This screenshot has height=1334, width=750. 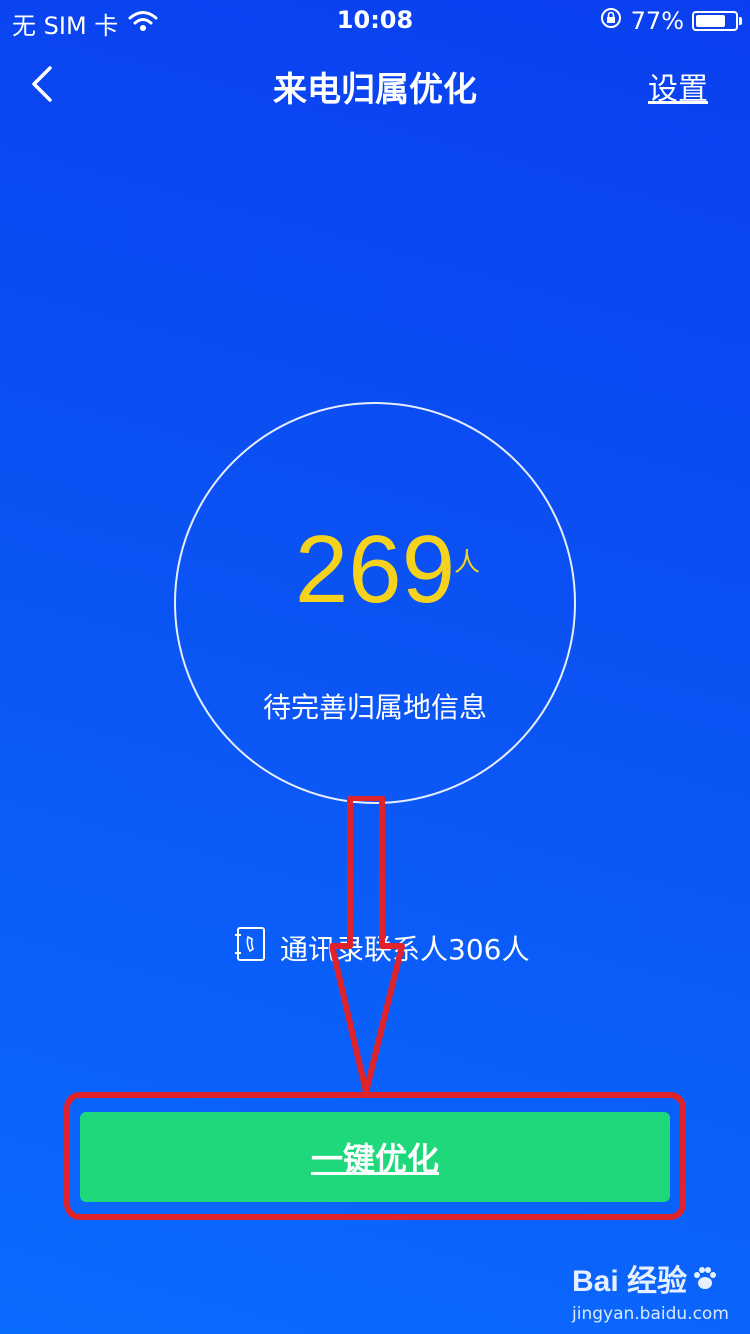 I want to click on watermark-logo: Bai 经验, so click(x=647, y=1278).